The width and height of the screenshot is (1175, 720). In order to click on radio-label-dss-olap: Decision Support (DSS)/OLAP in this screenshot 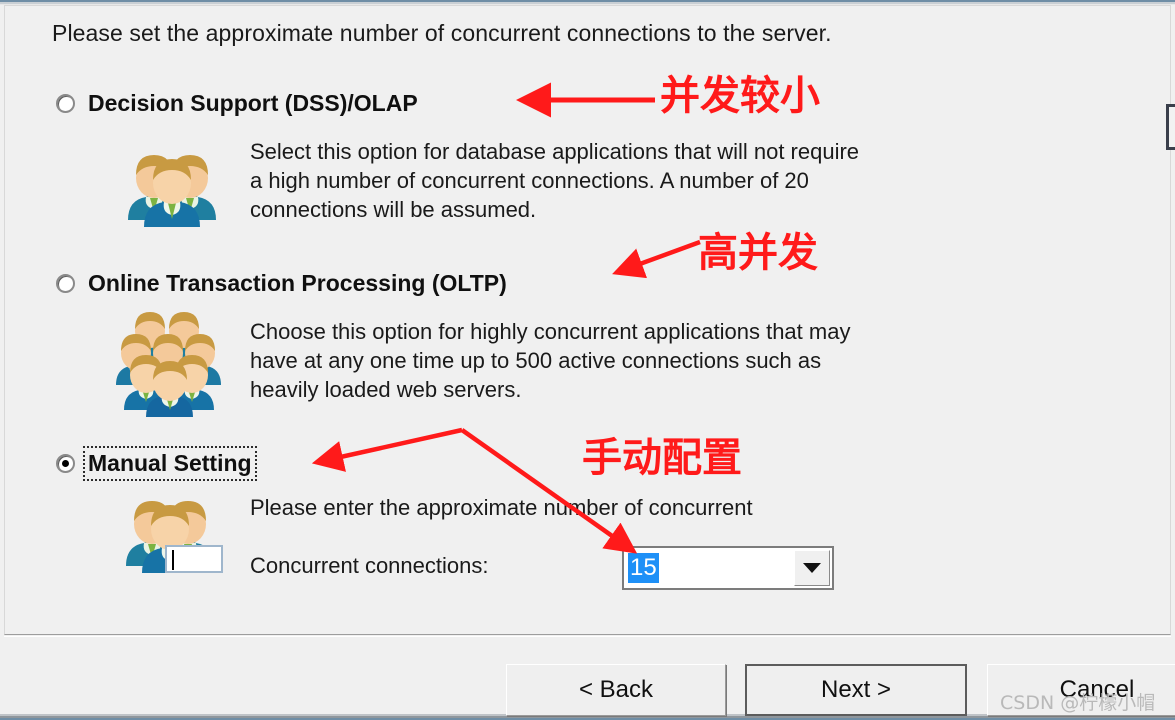, I will do `click(253, 103)`.